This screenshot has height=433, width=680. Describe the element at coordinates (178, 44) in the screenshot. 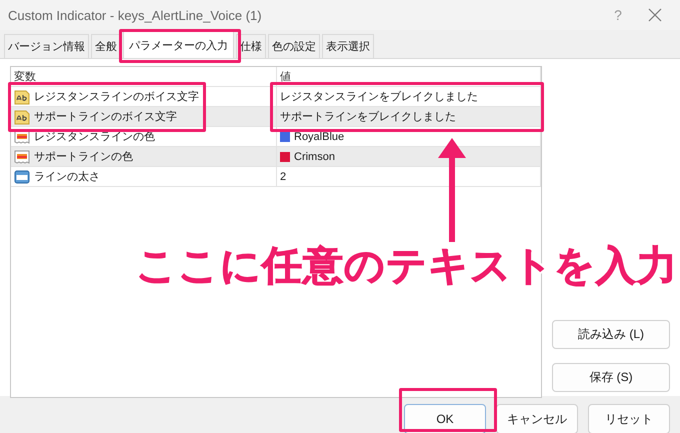

I see `tab: パラメーターの入力` at that location.